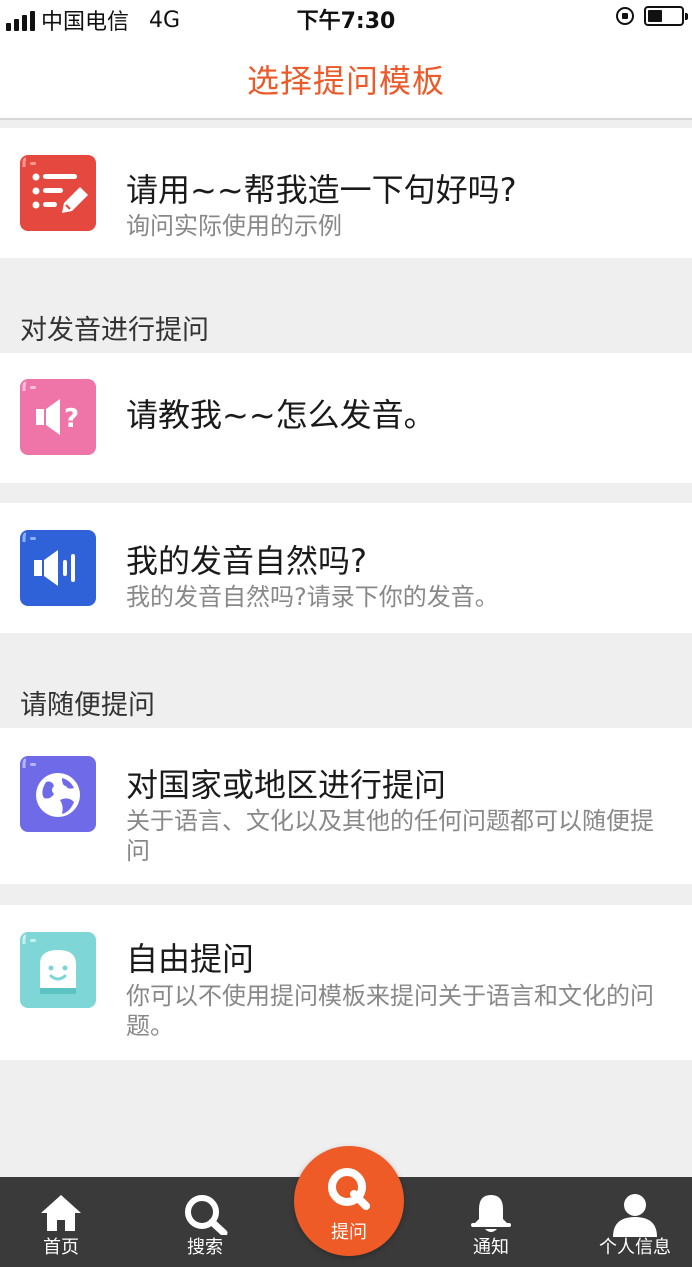 The height and width of the screenshot is (1267, 692). I want to click on item-title: 自由提问, so click(190, 959).